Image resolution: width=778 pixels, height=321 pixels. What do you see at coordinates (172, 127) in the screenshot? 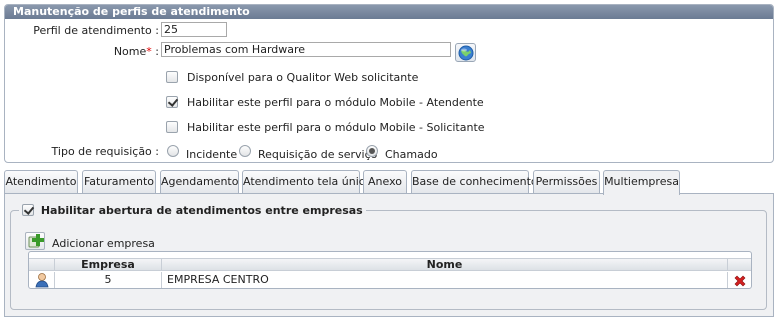
I see `checkbox-mobile-solicitante` at bounding box center [172, 127].